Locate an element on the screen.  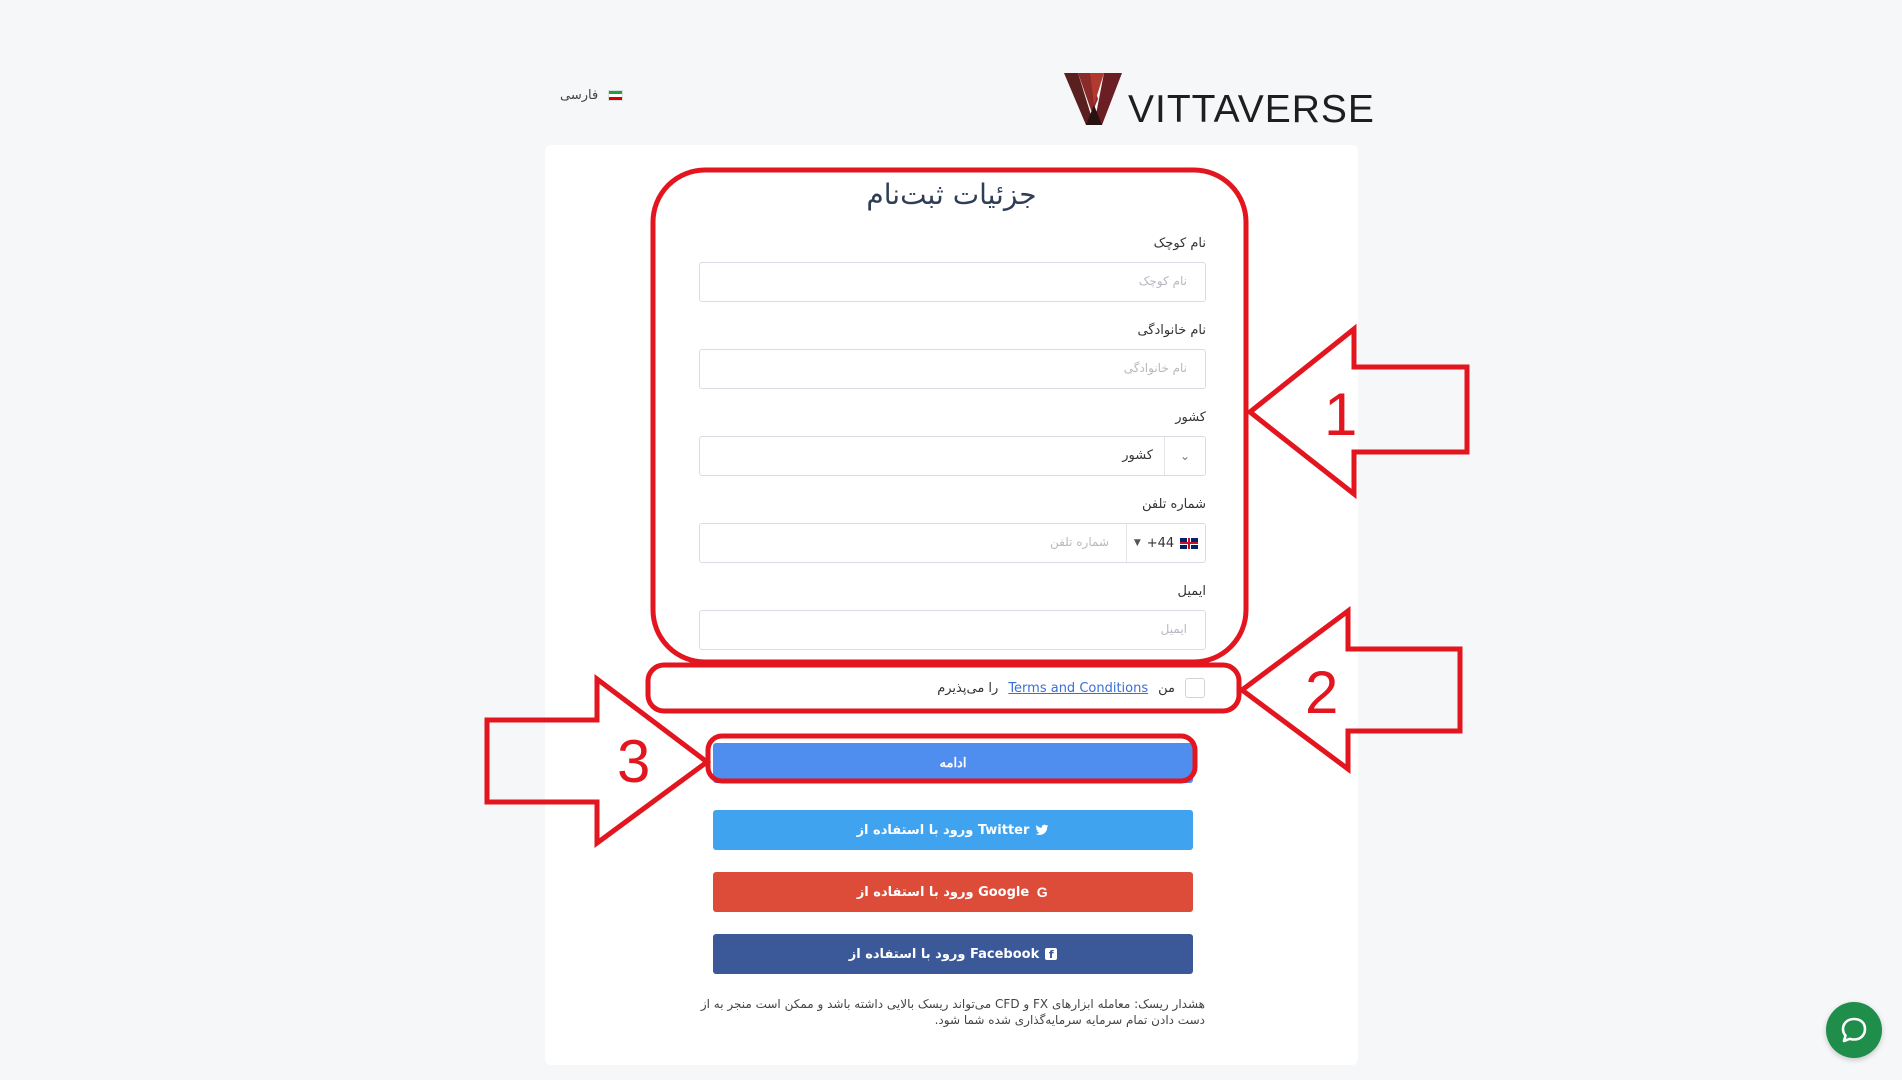
email-label: ایمیل is located at coordinates (1191, 591).